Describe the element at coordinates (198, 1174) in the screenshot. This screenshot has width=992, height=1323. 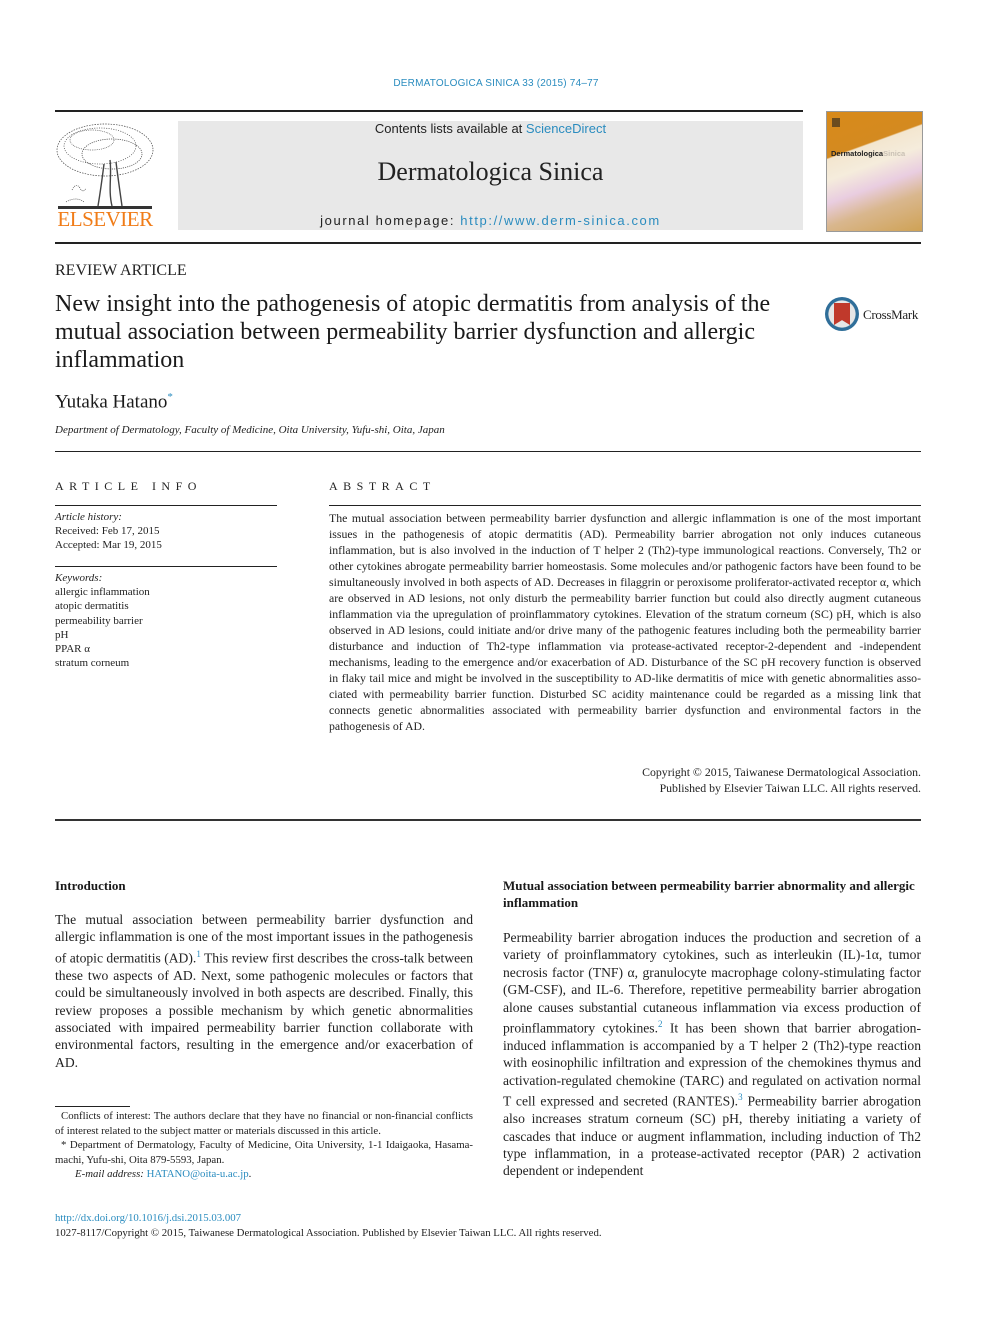
I see `author-email-link: HATANO@oita-u.ac.jp` at that location.